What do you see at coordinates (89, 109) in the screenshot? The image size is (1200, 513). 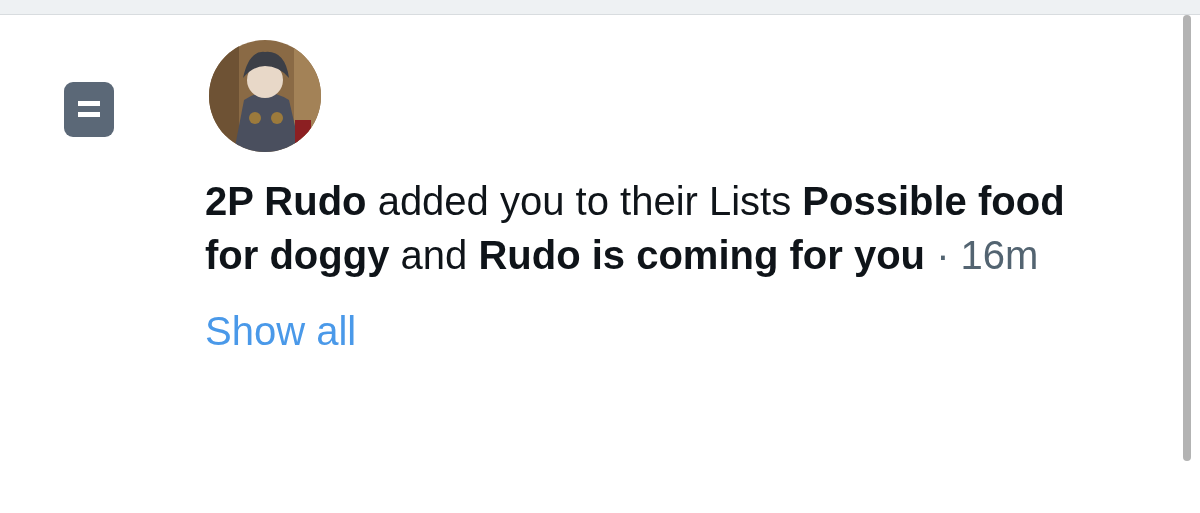 I see `list-icon` at bounding box center [89, 109].